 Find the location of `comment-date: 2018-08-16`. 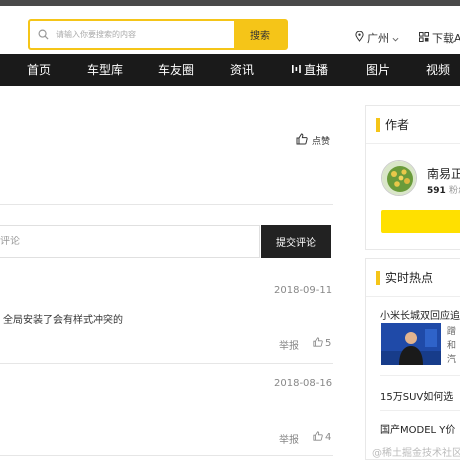

comment-date: 2018-08-16 is located at coordinates (303, 383).